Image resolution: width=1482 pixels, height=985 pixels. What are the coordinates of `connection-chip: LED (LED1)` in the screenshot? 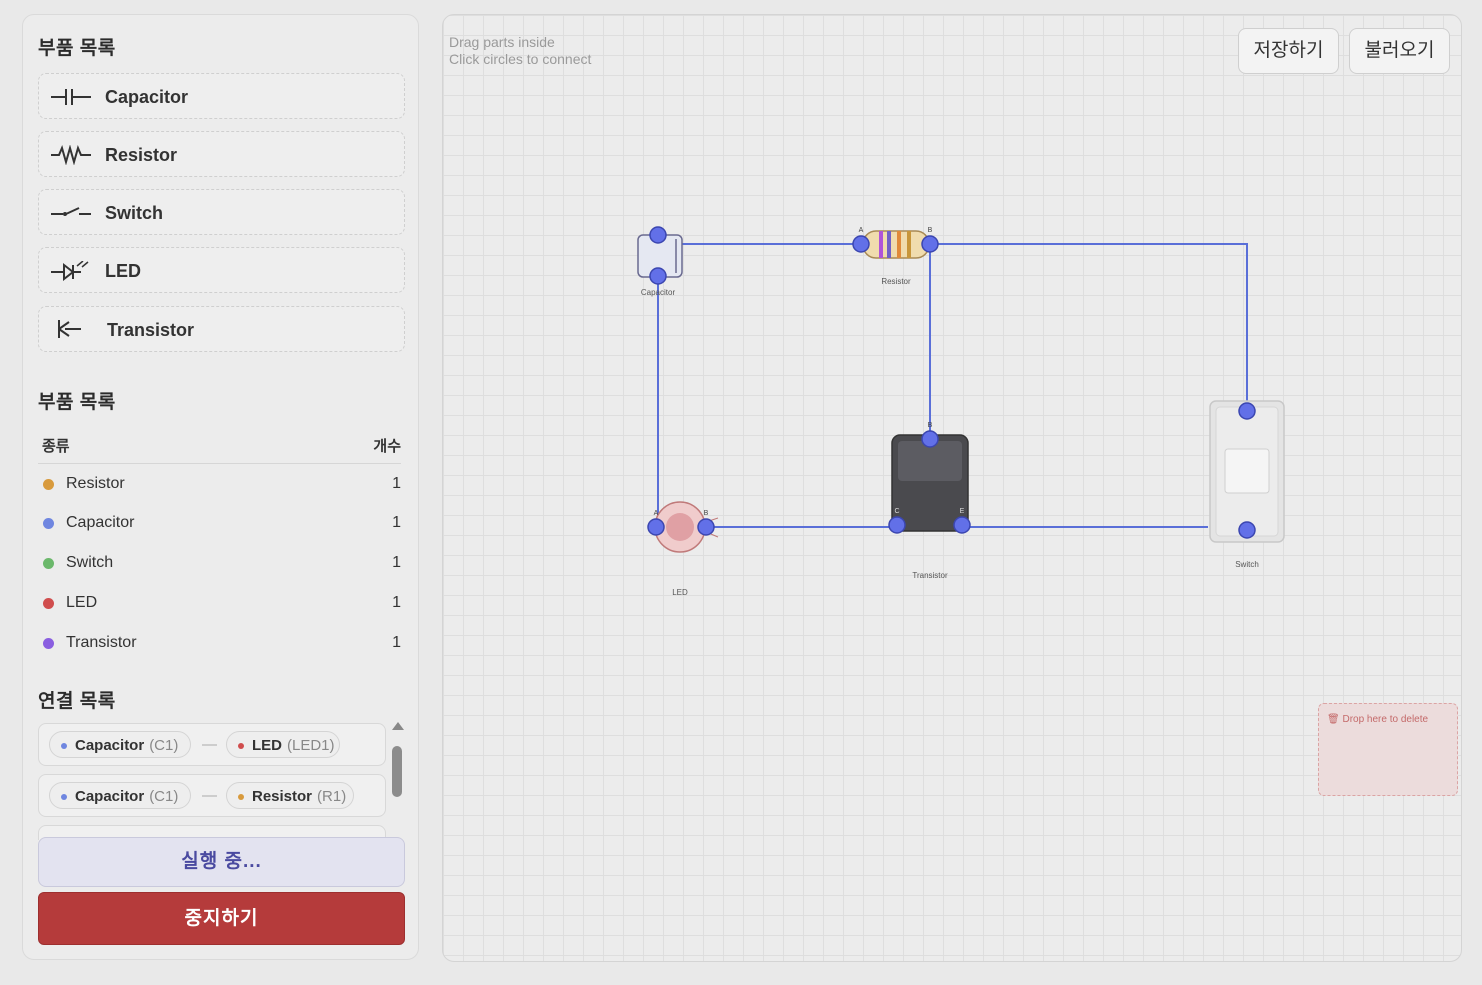 It's located at (283, 744).